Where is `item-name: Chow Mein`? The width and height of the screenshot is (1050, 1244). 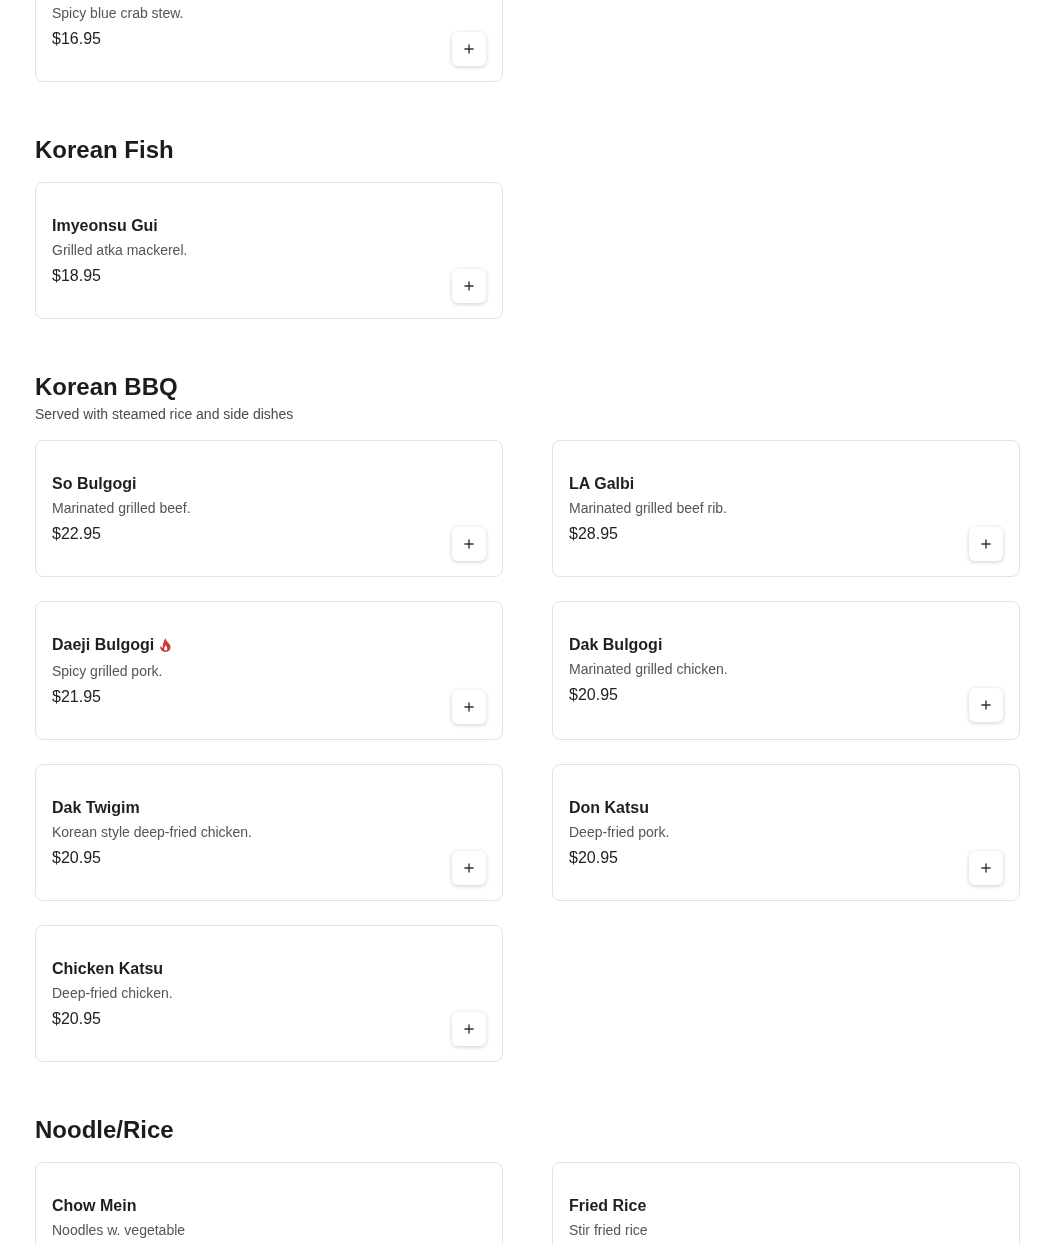 item-name: Chow Mein is located at coordinates (94, 1206).